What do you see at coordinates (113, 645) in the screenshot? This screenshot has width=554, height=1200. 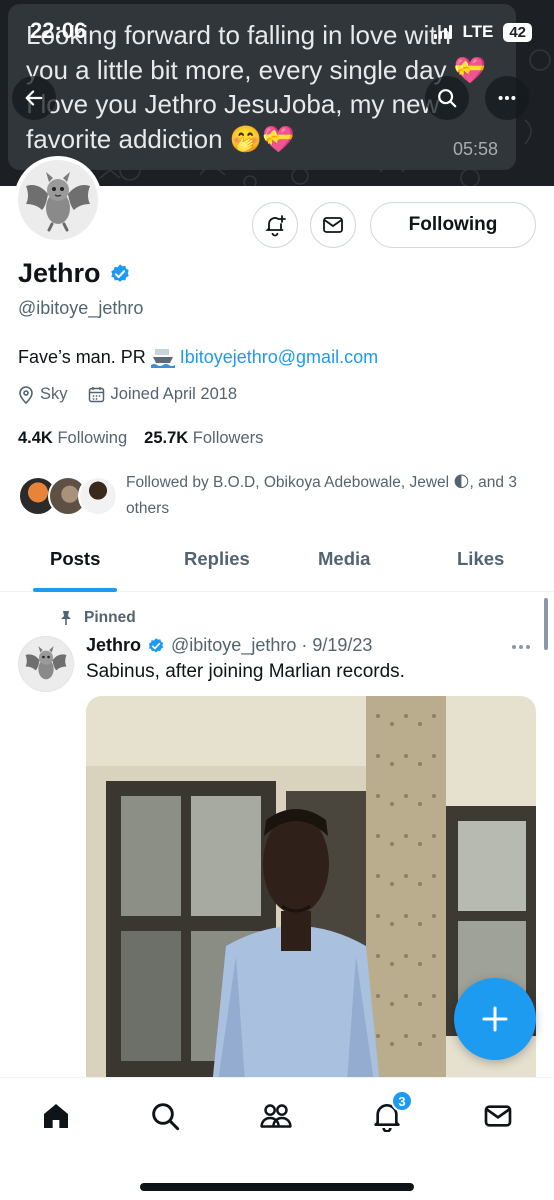 I see `post-author-name: Jethro` at bounding box center [113, 645].